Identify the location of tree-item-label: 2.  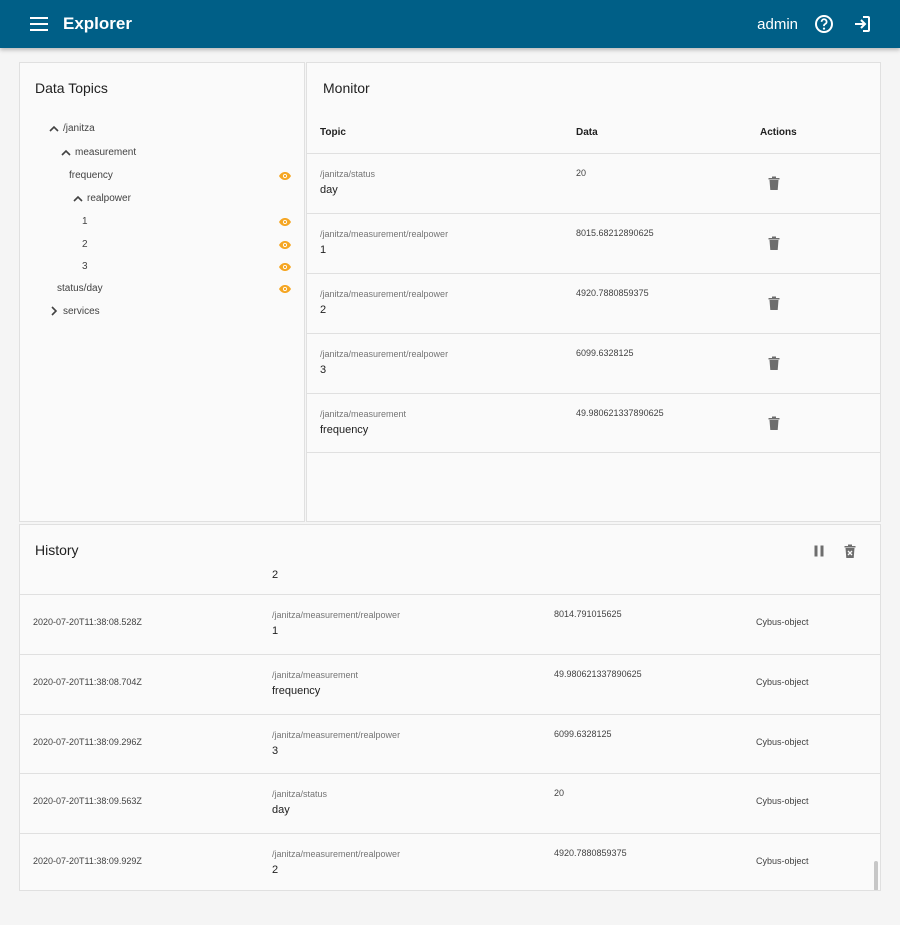
(85, 244).